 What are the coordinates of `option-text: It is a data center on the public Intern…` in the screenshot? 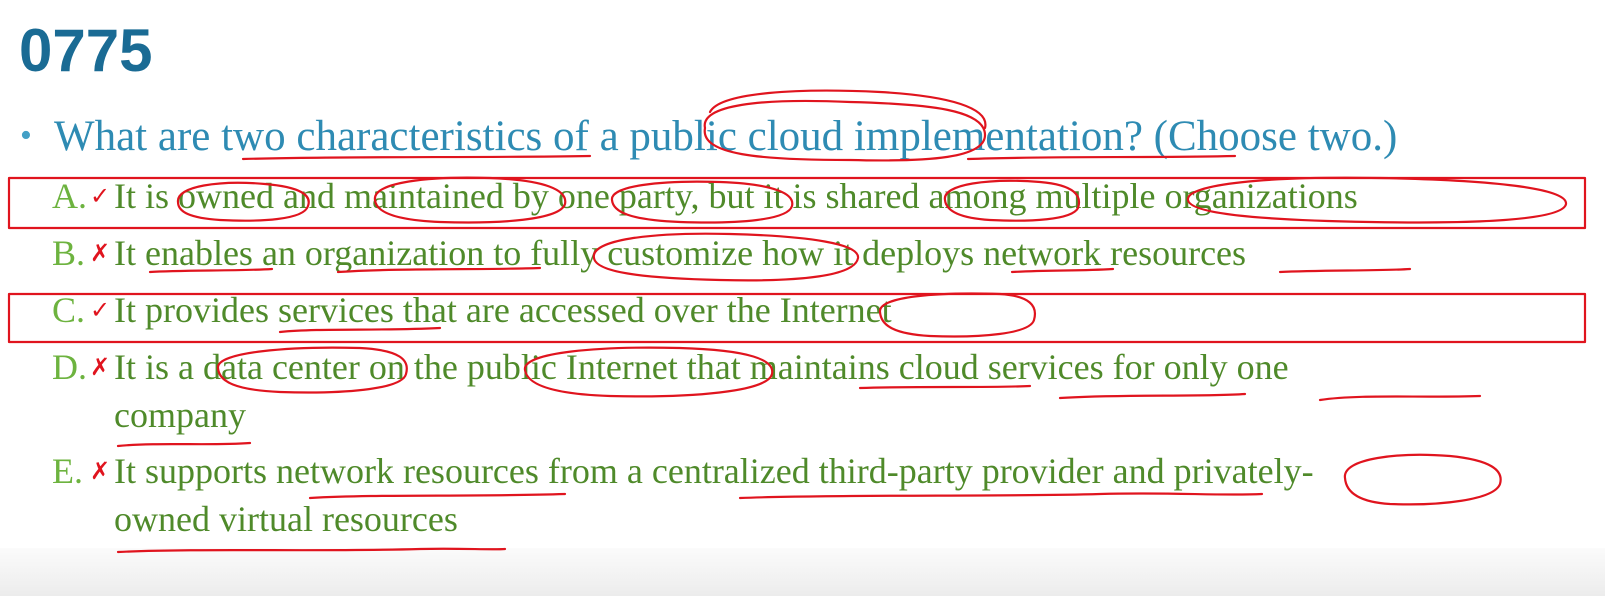 It's located at (701, 391).